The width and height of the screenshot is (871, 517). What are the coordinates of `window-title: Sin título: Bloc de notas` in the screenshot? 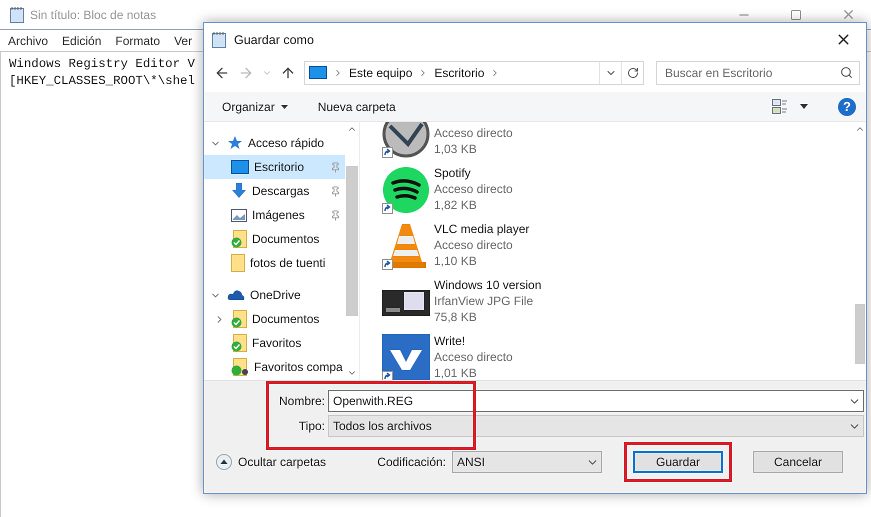 It's located at (94, 15).